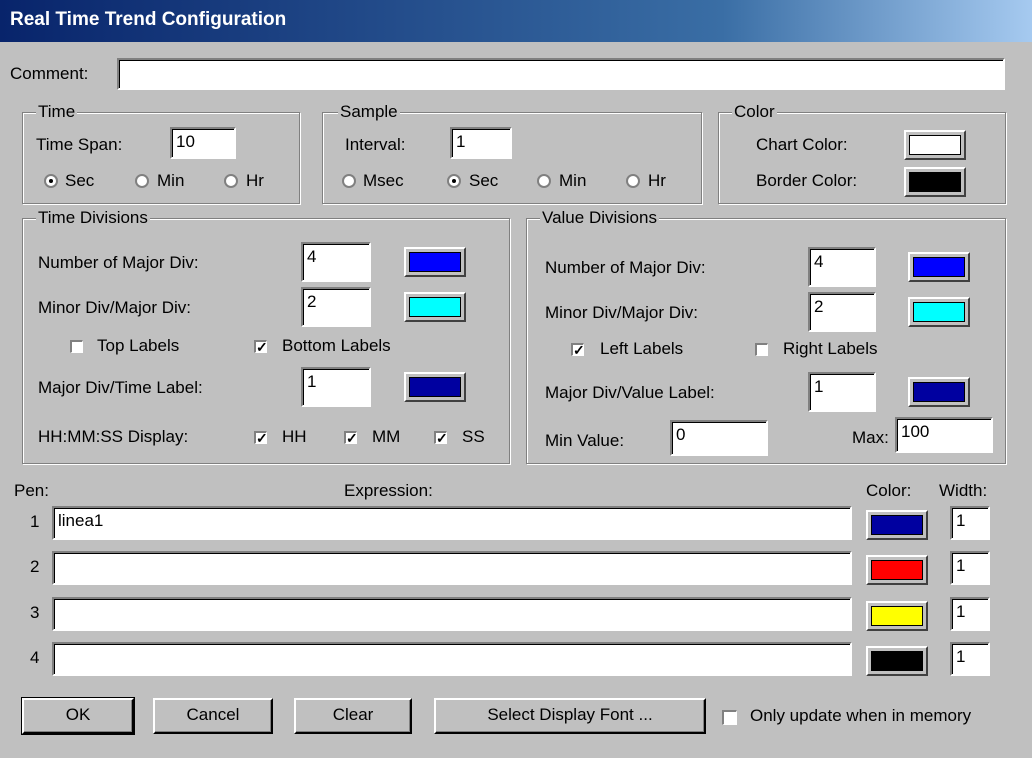  I want to click on clear-button: Clear, so click(353, 716).